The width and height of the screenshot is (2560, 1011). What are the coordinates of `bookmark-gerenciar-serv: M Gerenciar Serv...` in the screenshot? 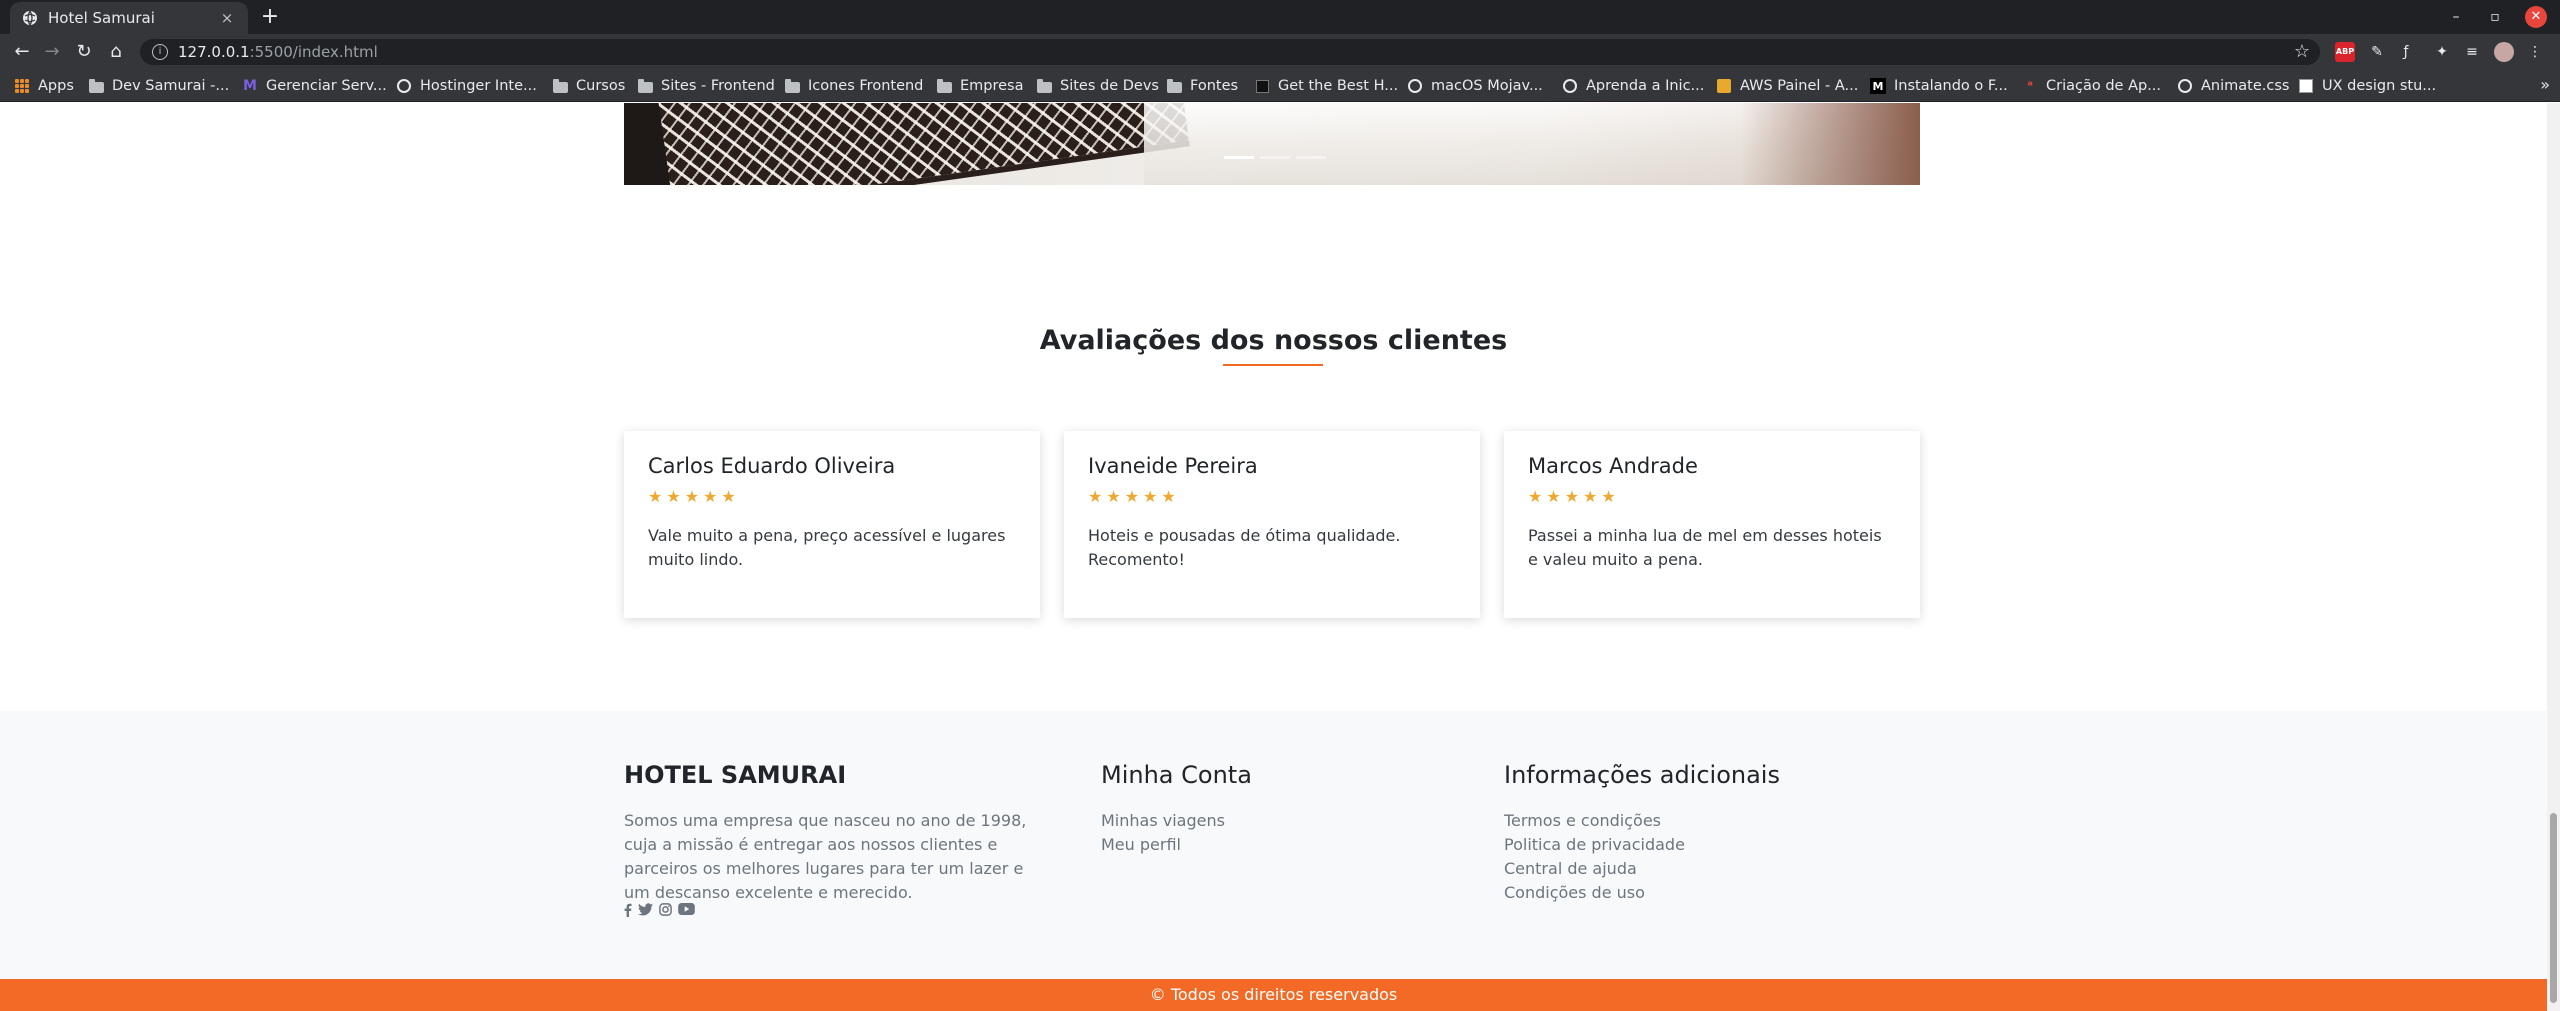 It's located at (314, 86).